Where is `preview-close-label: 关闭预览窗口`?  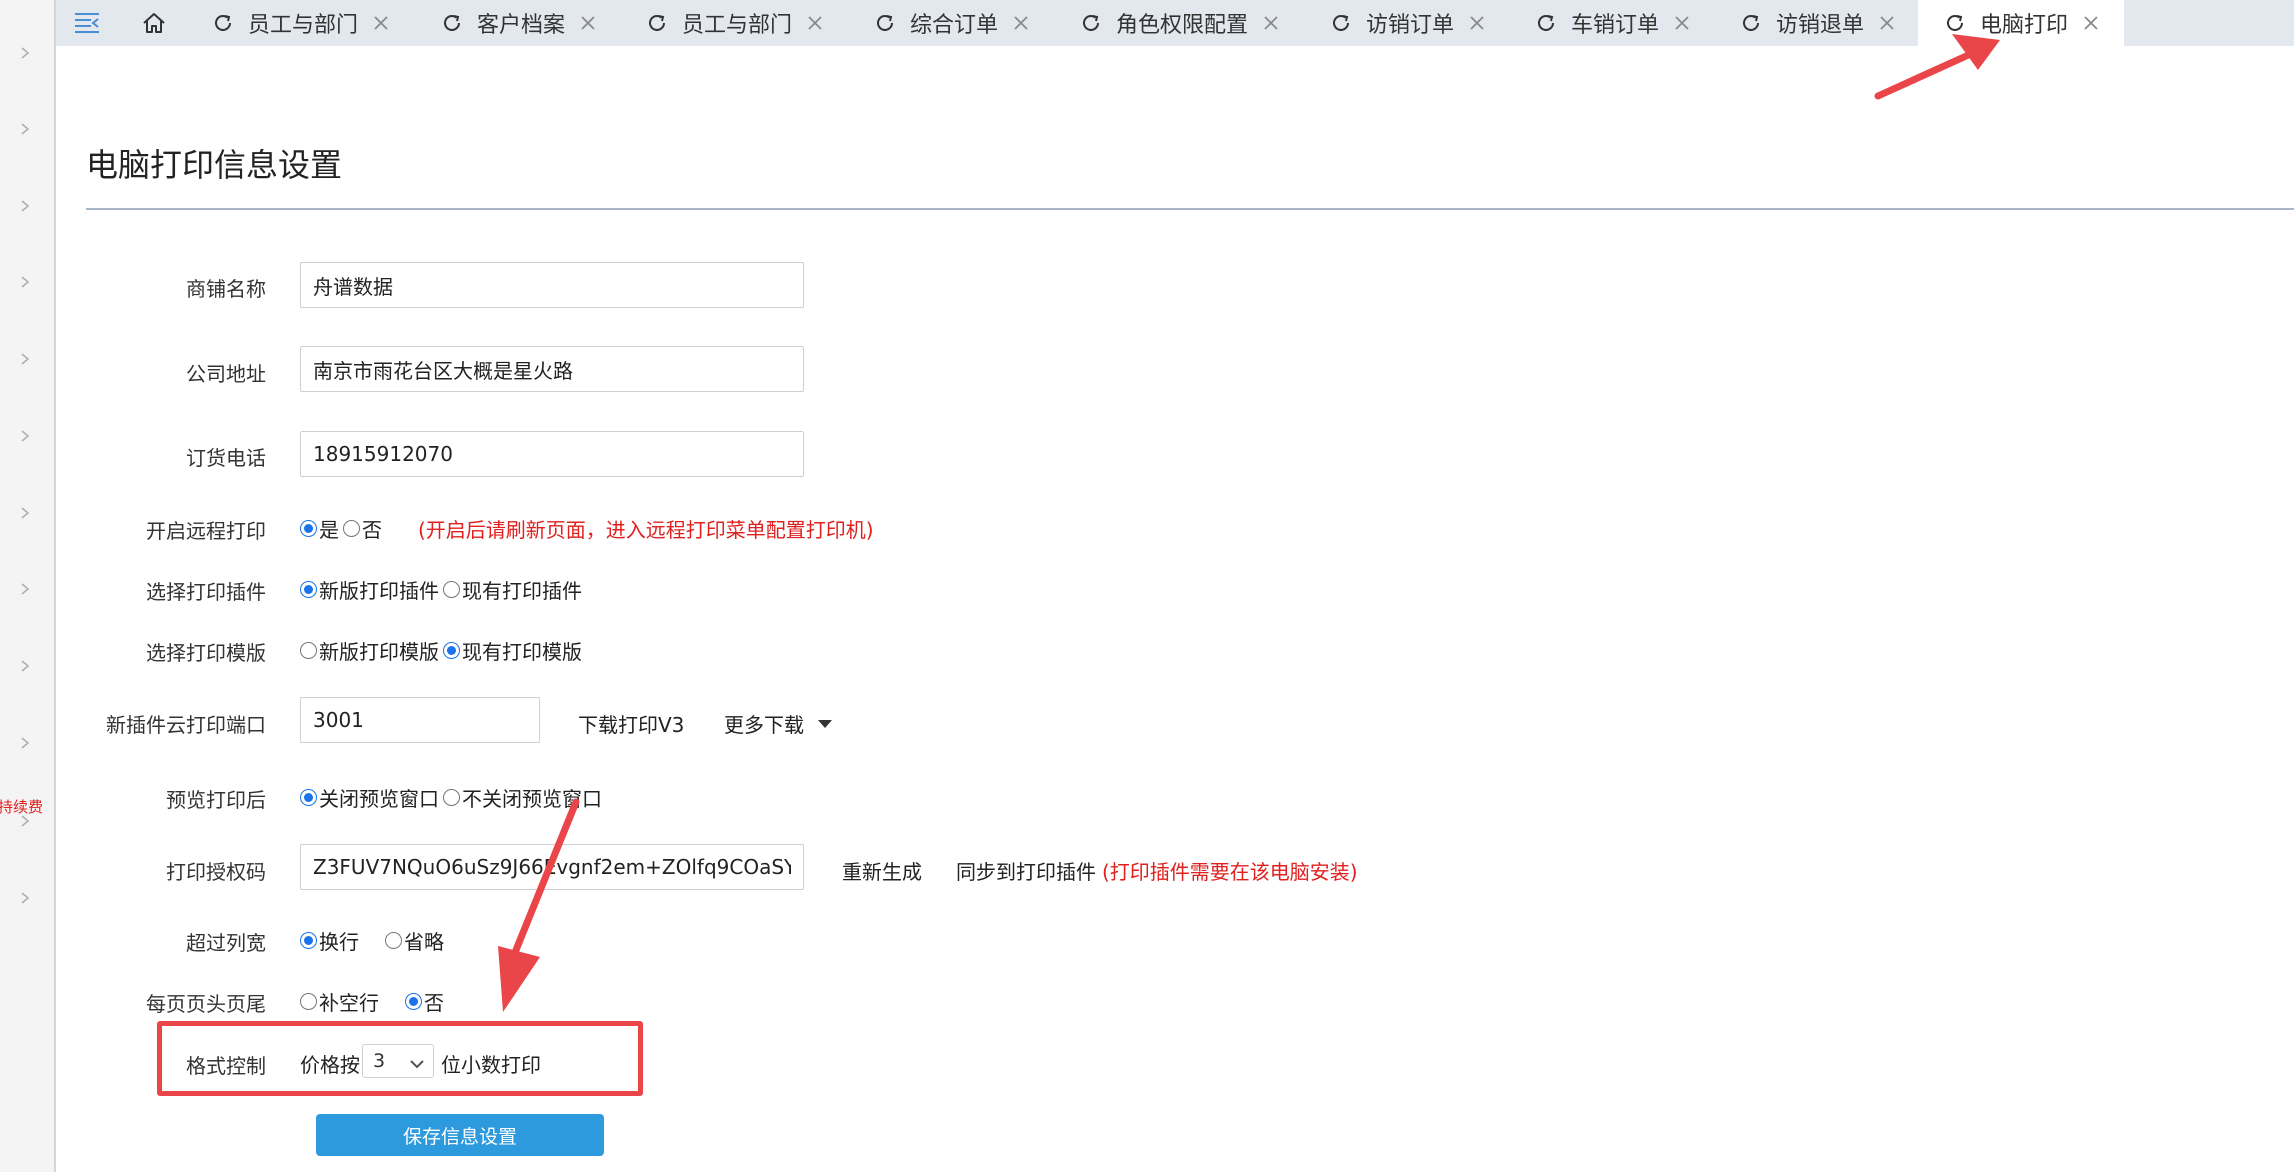
preview-close-label: 关闭预览窗口 is located at coordinates (379, 799).